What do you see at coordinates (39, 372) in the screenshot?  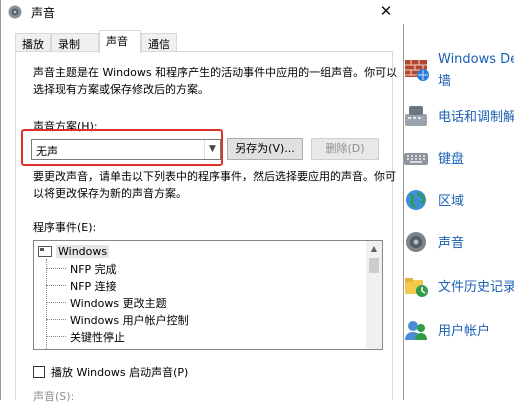 I see `startup-sound-checkbox` at bounding box center [39, 372].